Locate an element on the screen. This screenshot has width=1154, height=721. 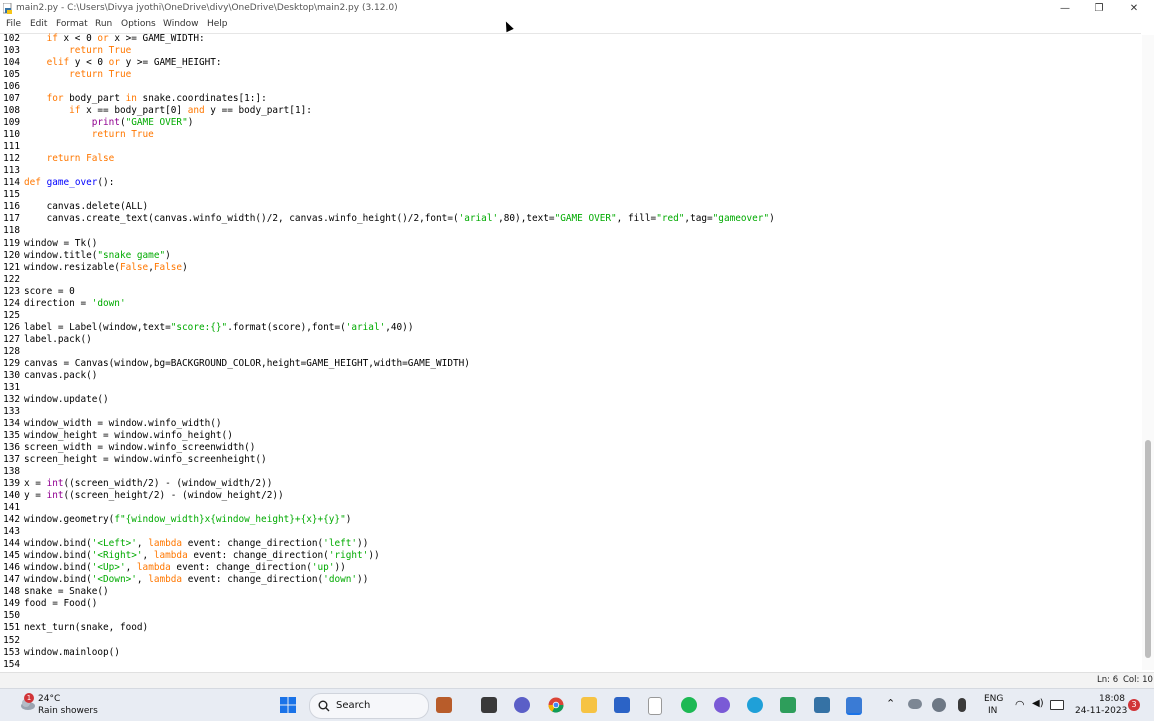
menu-format: Format is located at coordinates (72, 24).